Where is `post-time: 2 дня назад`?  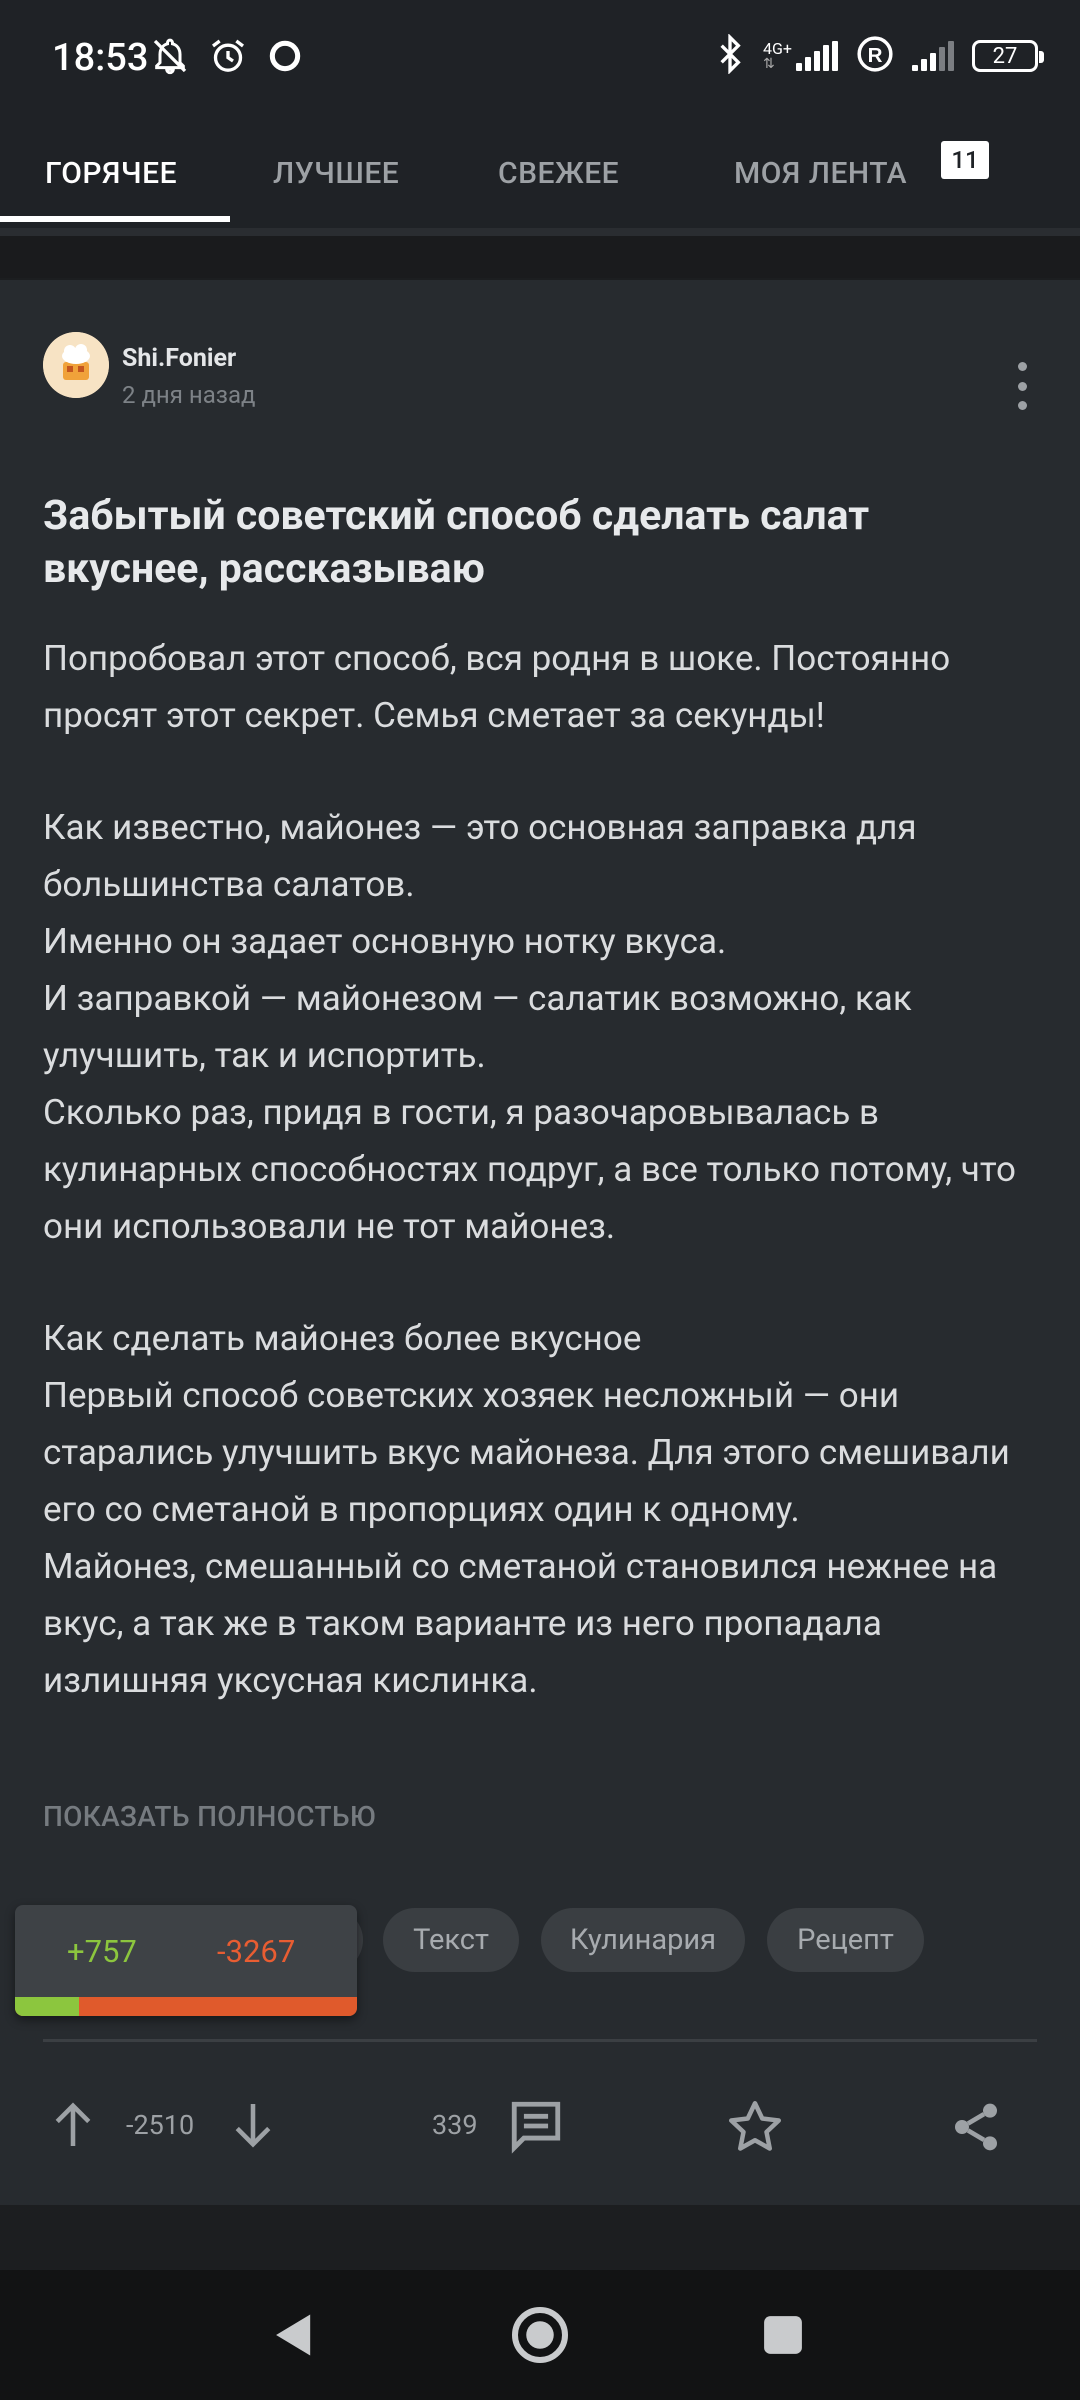
post-time: 2 дня назад is located at coordinates (189, 395).